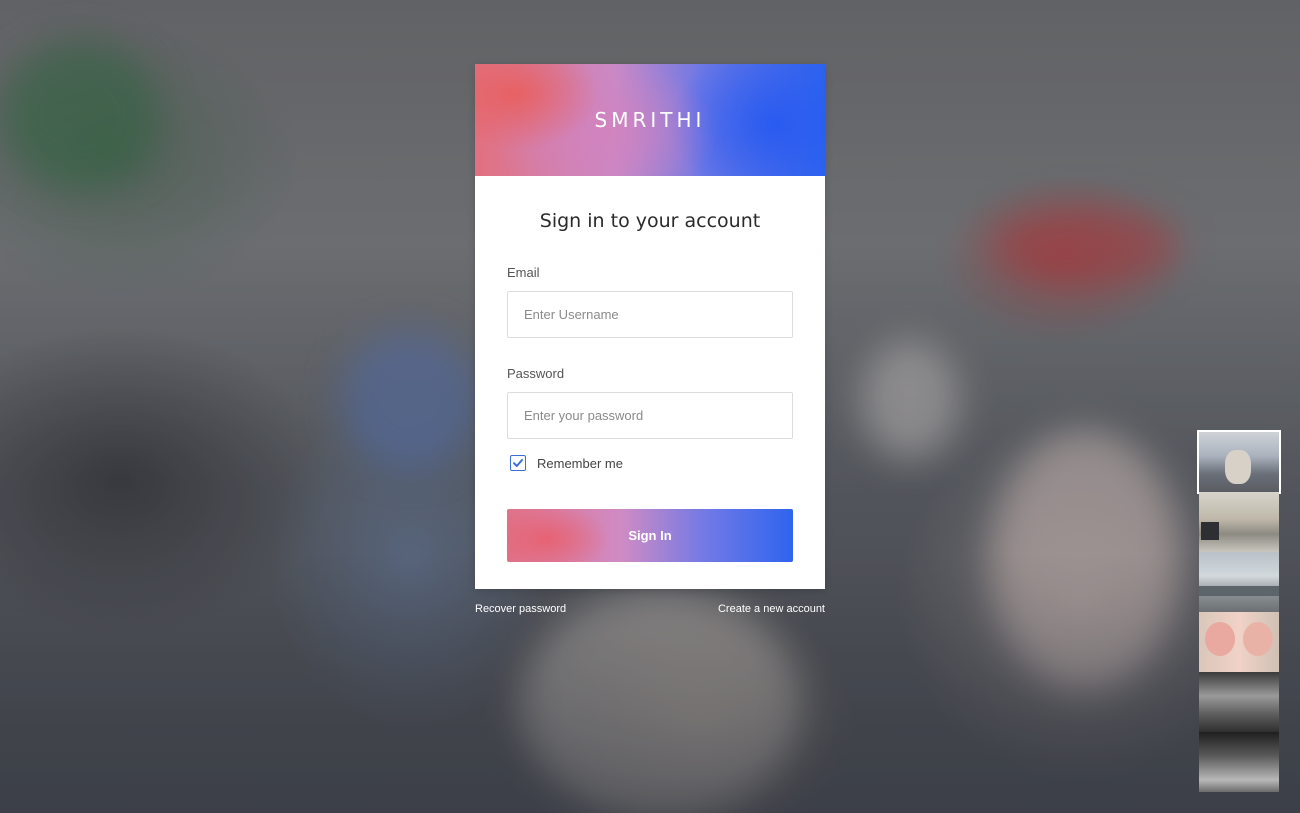  I want to click on thumbnail-sleeping-dog, so click(1239, 702).